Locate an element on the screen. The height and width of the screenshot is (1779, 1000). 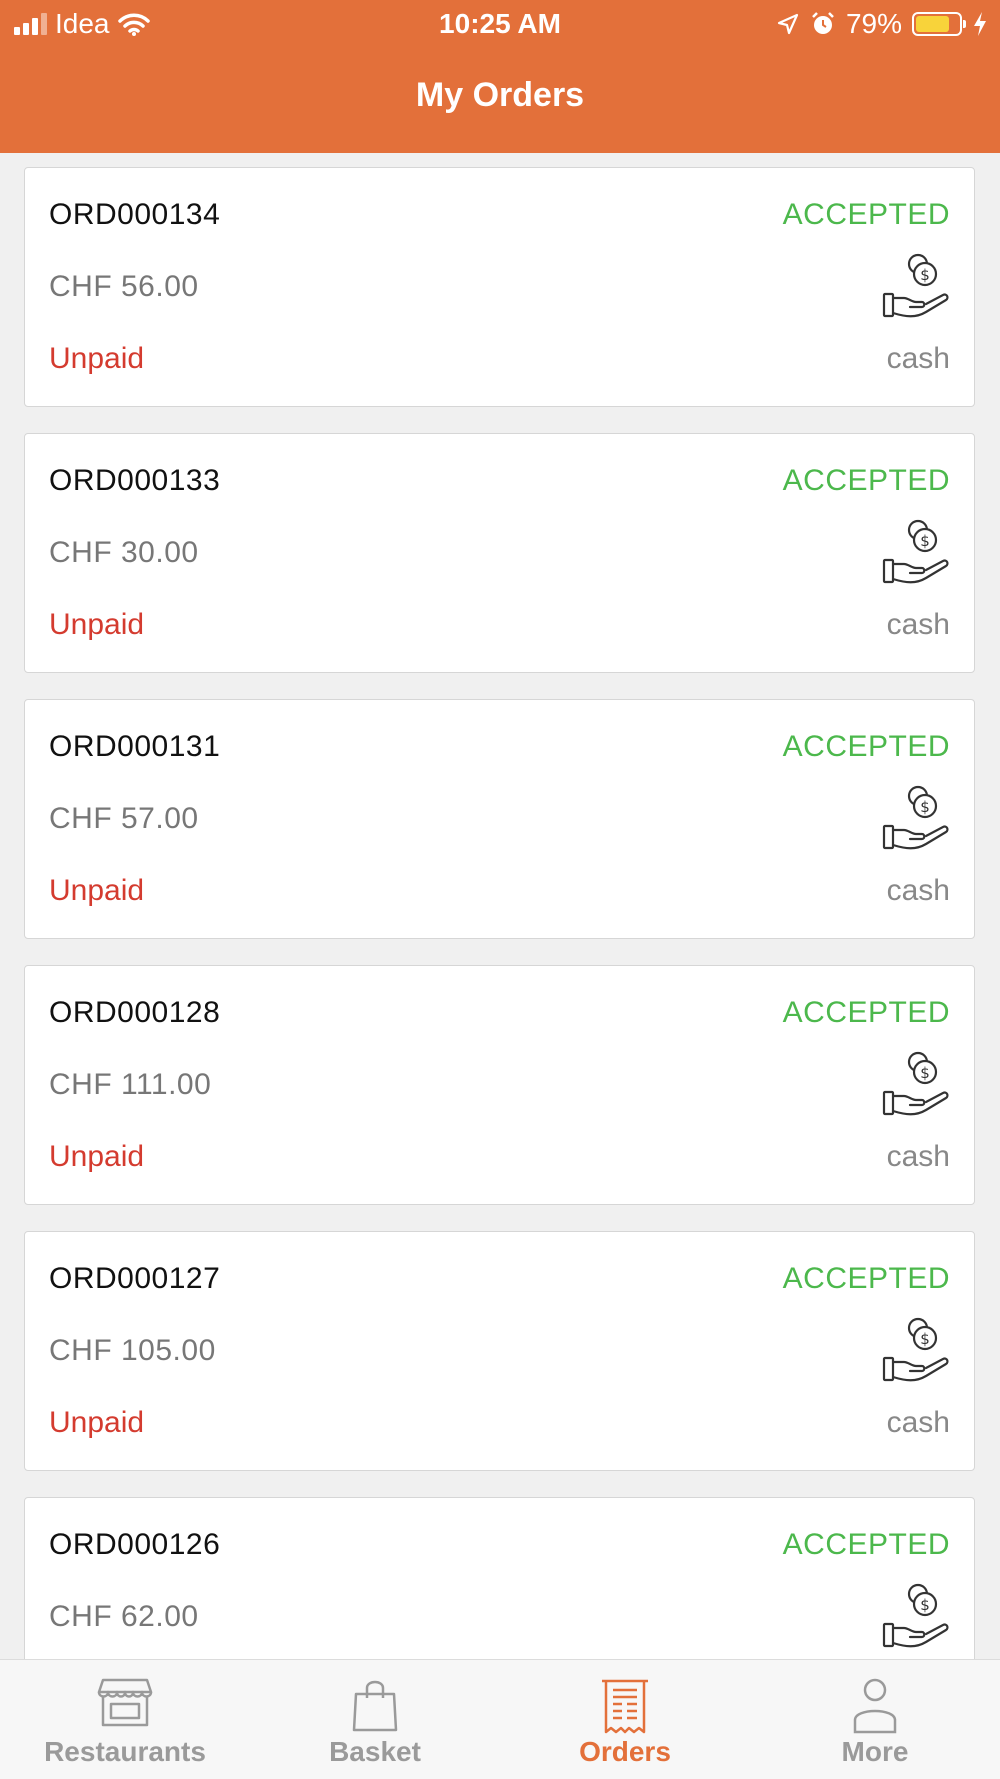
order-id: ORD000131 is located at coordinates (135, 746).